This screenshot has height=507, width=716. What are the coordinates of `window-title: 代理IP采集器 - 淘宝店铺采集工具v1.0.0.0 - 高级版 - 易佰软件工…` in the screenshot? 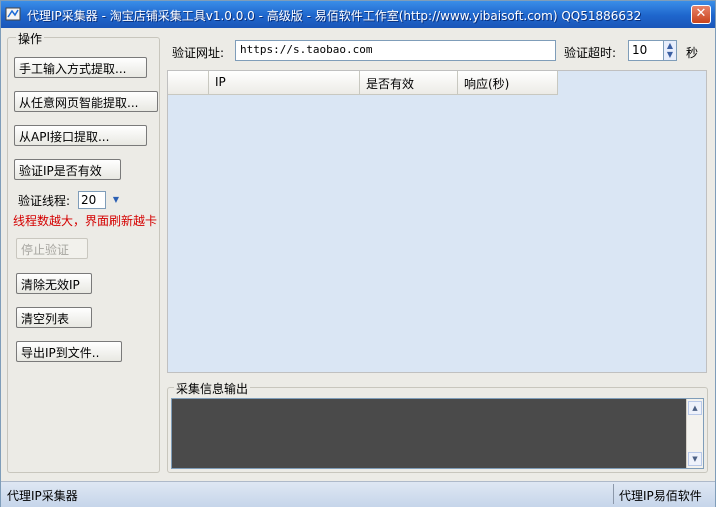 It's located at (334, 16).